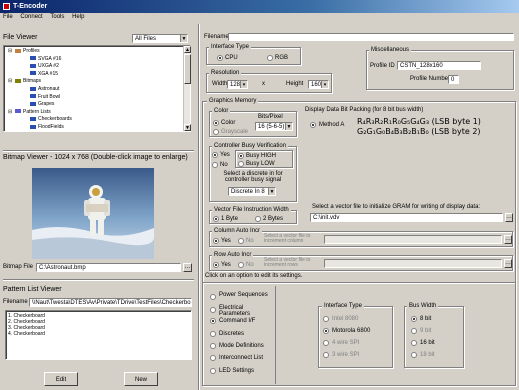 The image size is (519, 390). Describe the element at coordinates (252, 191) in the screenshot. I see `discrete-select: Discrete In 8 ▼` at that location.